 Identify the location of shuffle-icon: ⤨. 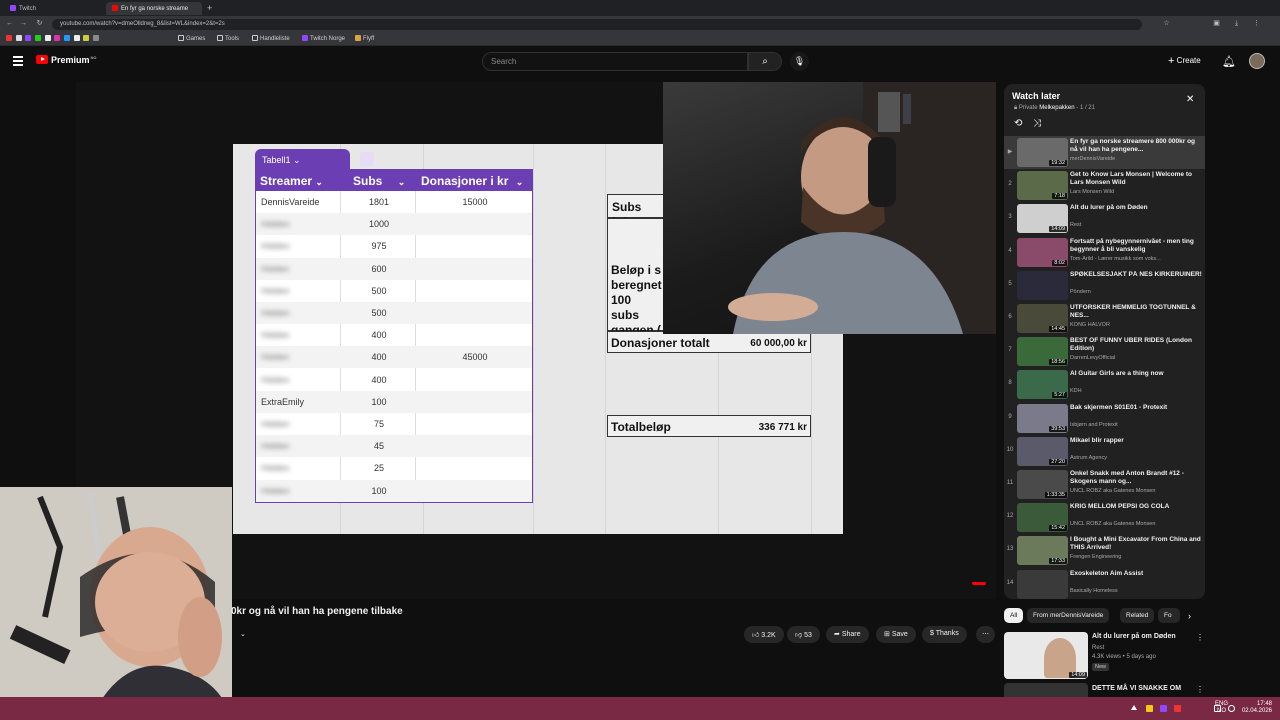
(1037, 123).